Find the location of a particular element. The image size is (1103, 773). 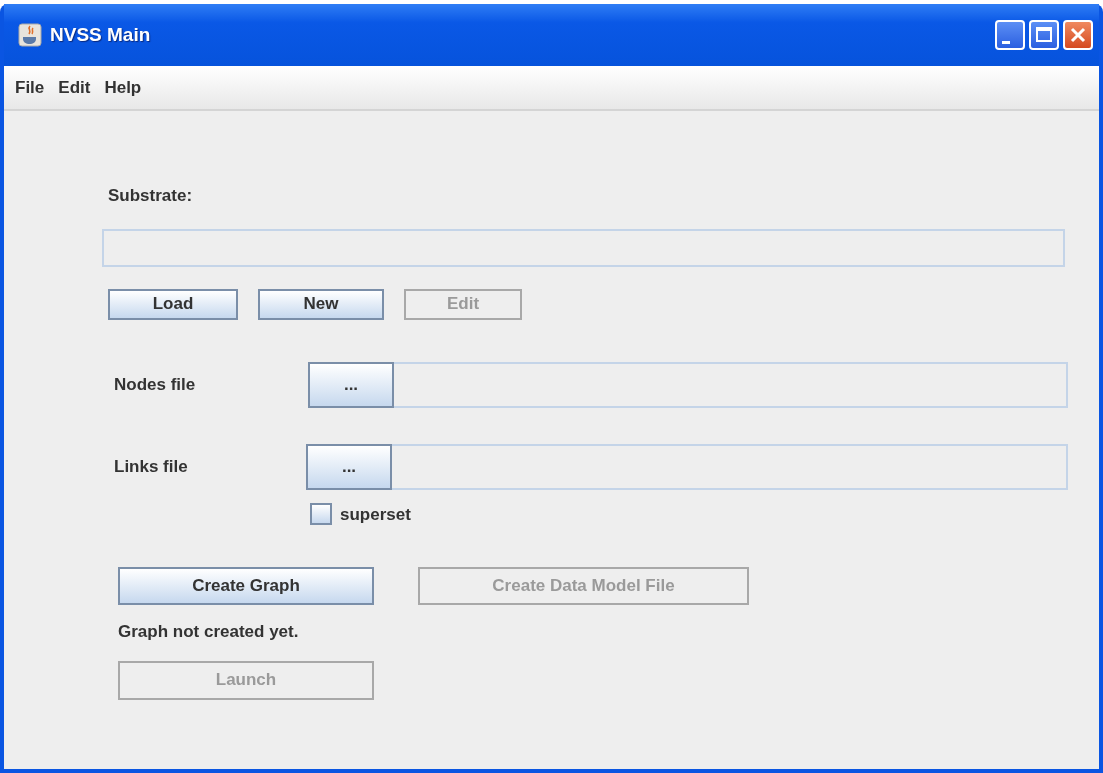

minimize-icon is located at coordinates (1006, 42).